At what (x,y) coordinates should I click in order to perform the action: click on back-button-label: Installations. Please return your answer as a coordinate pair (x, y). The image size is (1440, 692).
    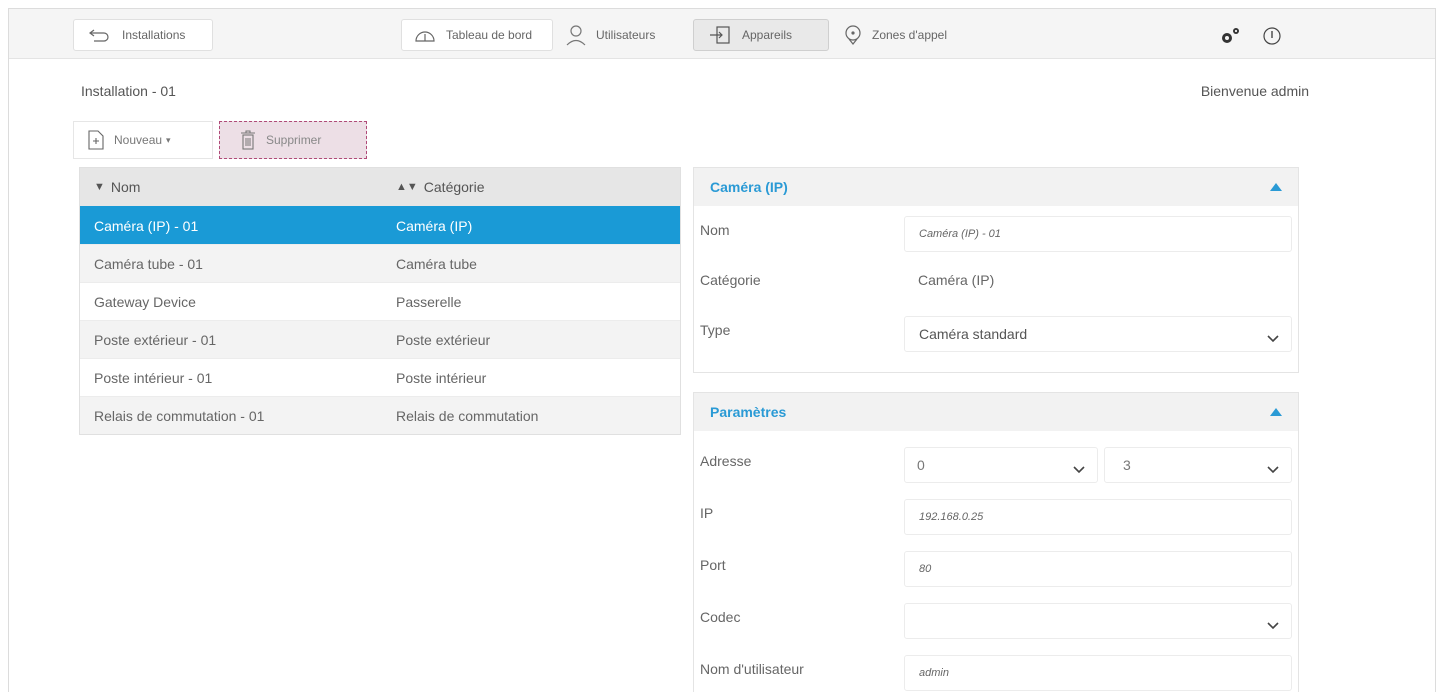
    Looking at the image, I should click on (154, 35).